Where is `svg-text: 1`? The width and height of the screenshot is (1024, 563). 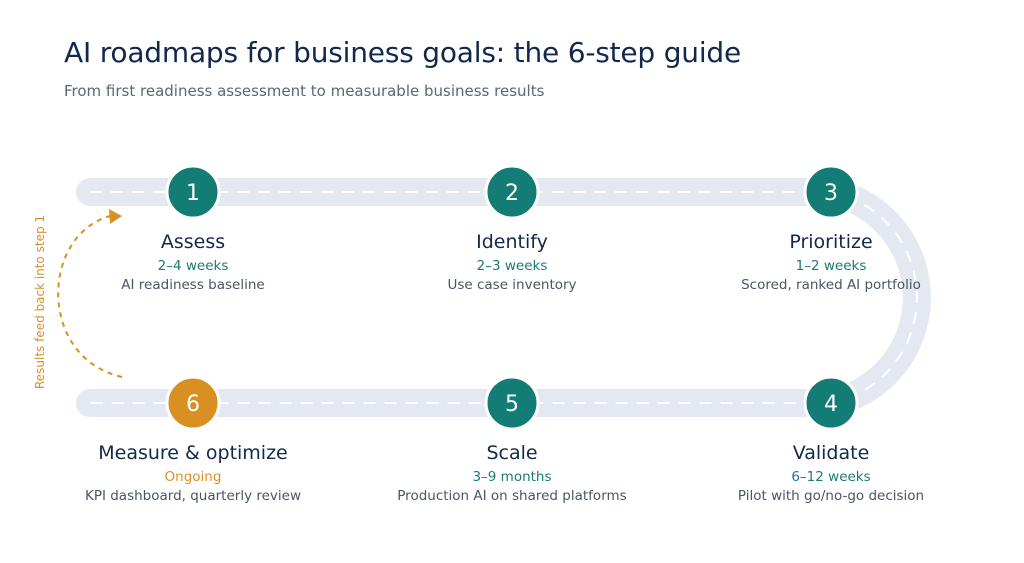
svg-text: 1 is located at coordinates (193, 193).